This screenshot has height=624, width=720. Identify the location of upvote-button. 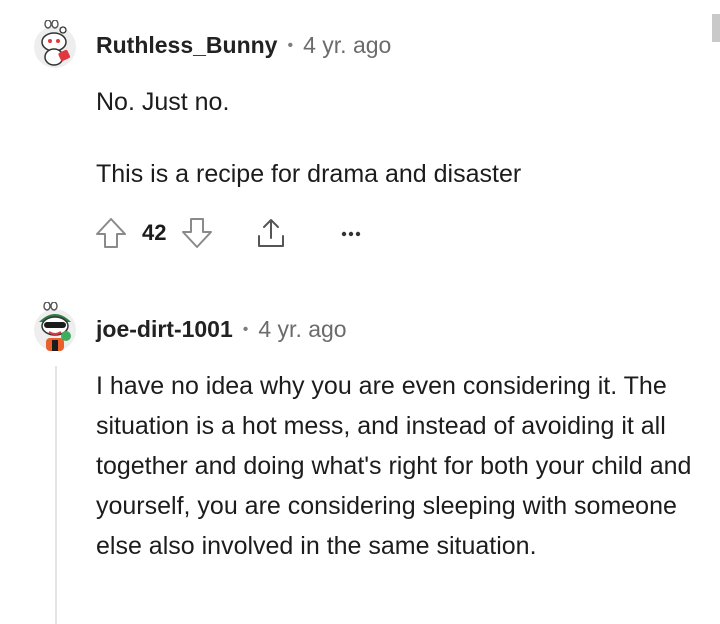
(111, 233).